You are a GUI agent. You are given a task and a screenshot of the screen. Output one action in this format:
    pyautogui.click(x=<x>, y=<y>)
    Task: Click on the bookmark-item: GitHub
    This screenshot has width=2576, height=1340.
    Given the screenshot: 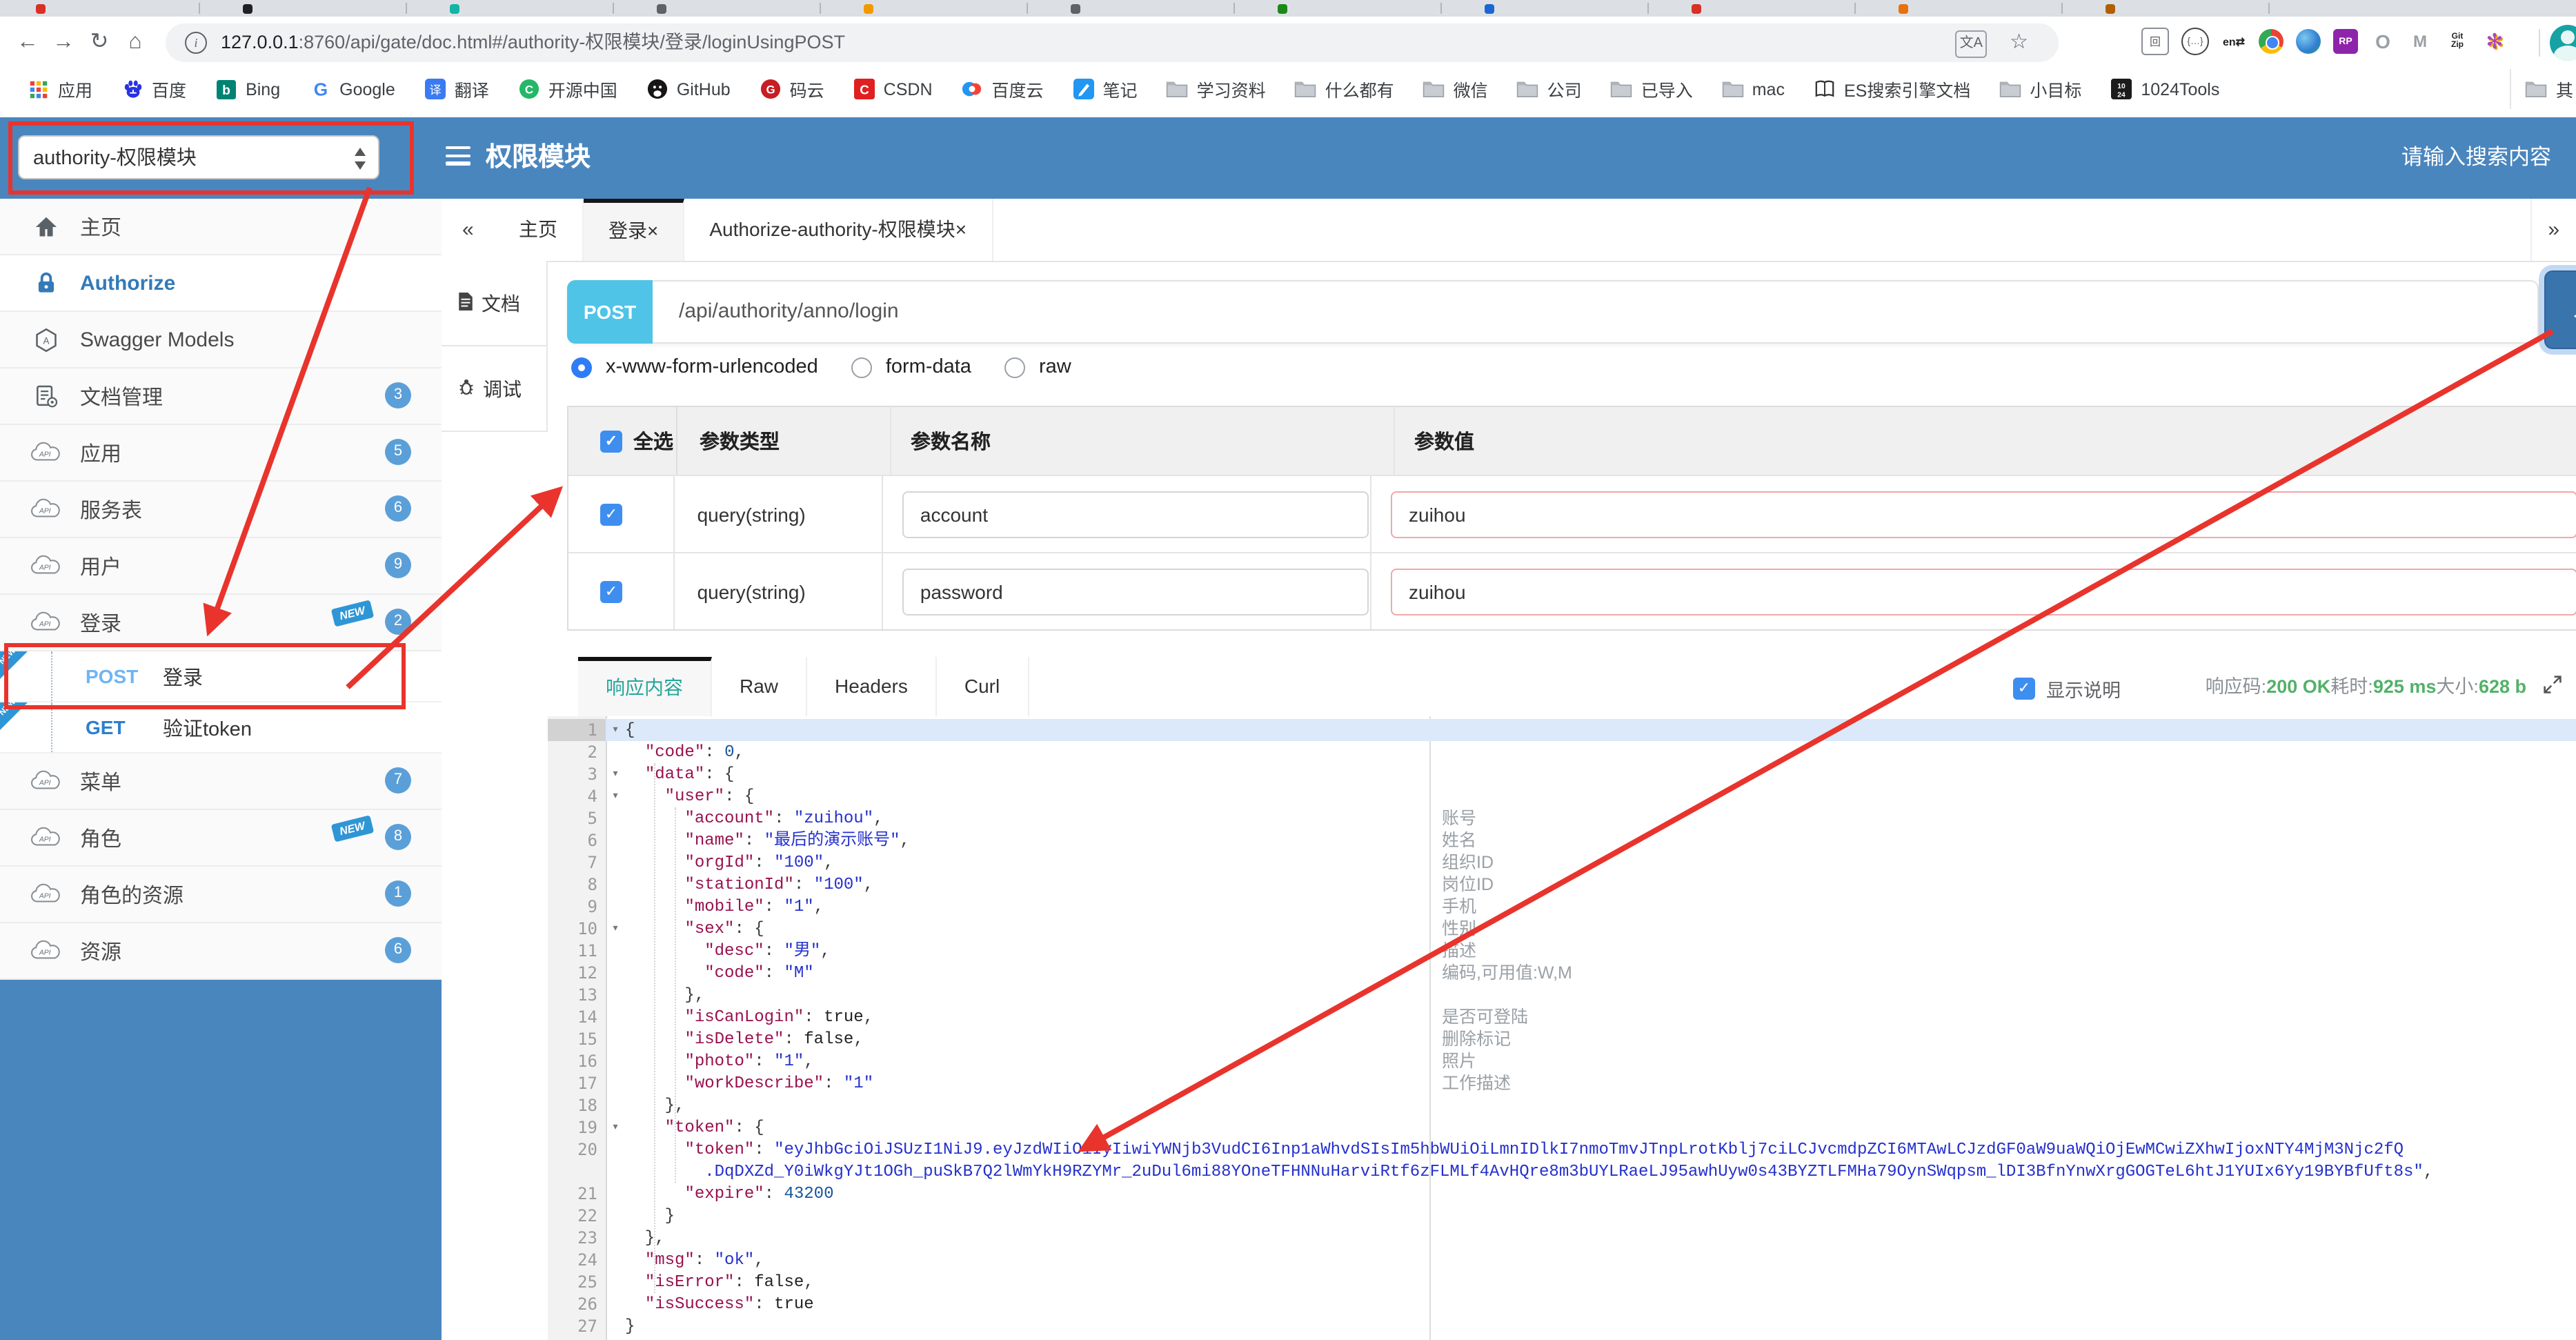 What is the action you would take?
    pyautogui.click(x=688, y=89)
    